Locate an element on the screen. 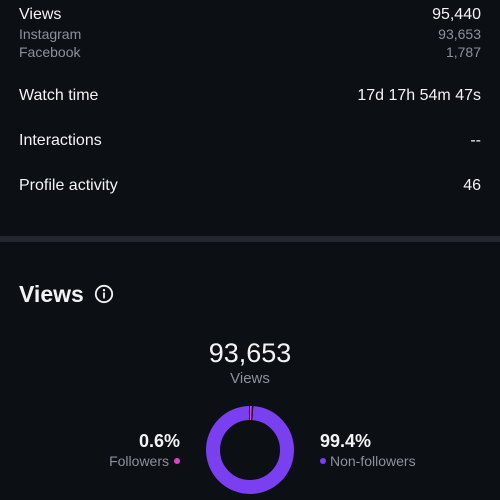  instagram-label: Instagram is located at coordinates (50, 34).